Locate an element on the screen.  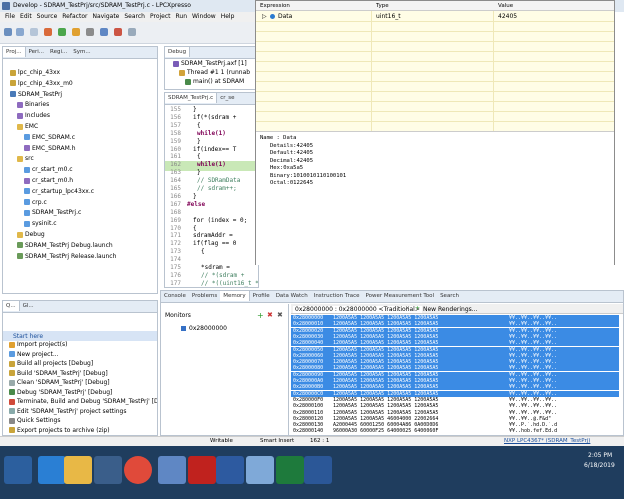
bottom-tab-console: Console is located at coordinates (175, 296).